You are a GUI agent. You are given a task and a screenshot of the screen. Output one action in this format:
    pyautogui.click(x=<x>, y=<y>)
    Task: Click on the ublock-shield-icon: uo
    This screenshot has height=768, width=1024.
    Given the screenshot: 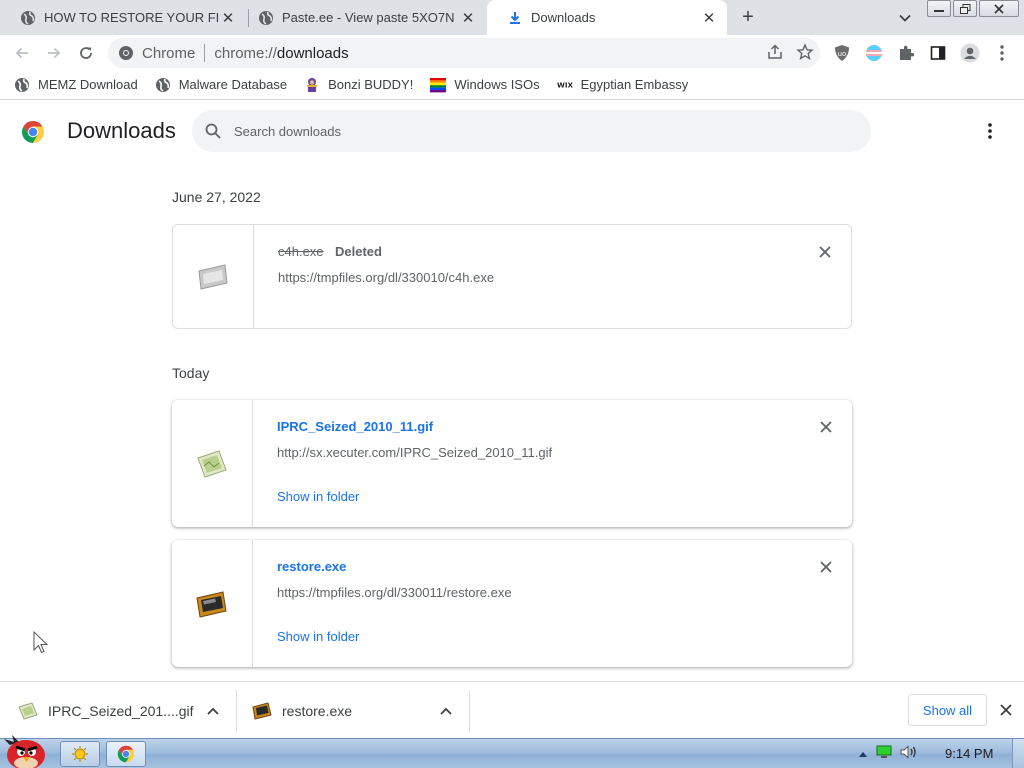 What is the action you would take?
    pyautogui.click(x=842, y=53)
    